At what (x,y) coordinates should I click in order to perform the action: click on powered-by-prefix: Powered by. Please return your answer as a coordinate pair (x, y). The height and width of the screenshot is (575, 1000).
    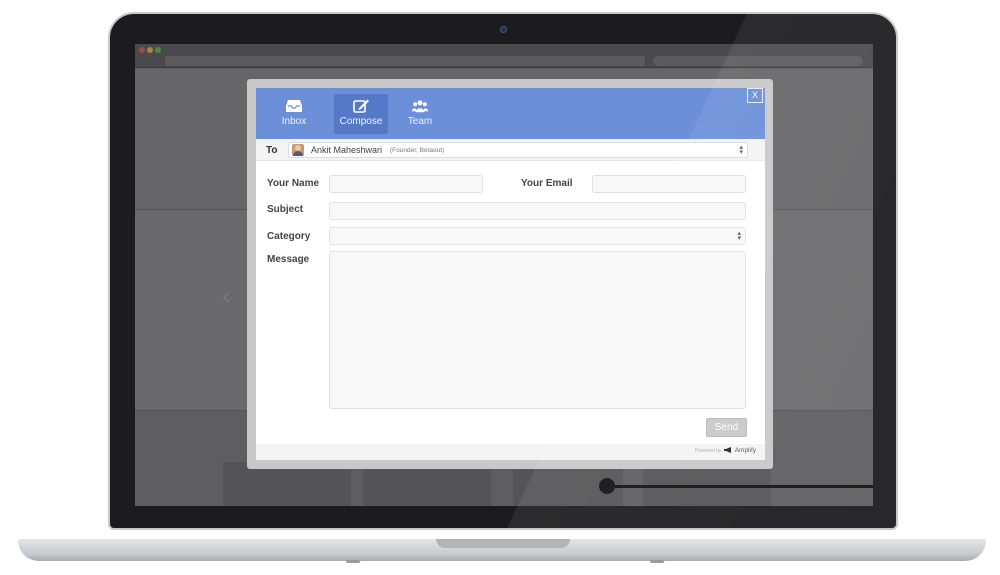
    Looking at the image, I should click on (708, 451).